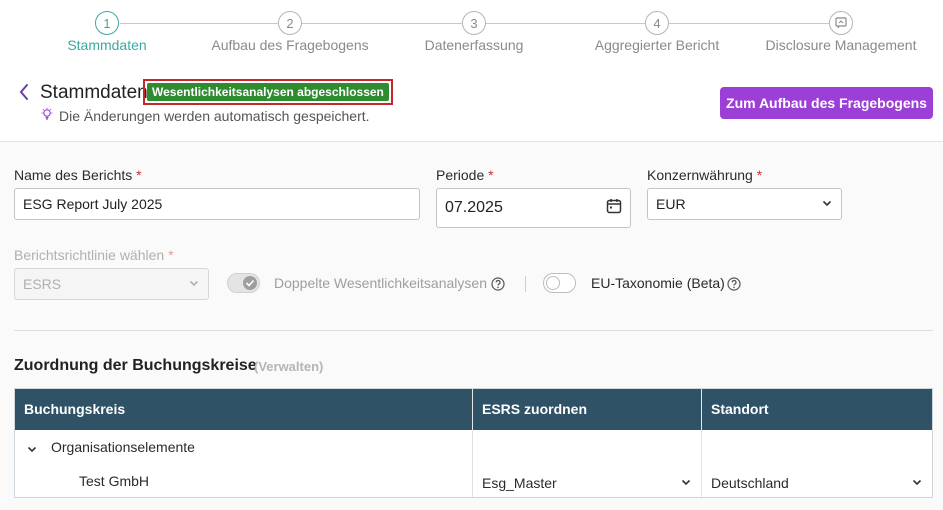 Image resolution: width=943 pixels, height=510 pixels. Describe the element at coordinates (290, 23) in the screenshot. I see `step-number: 2` at that location.